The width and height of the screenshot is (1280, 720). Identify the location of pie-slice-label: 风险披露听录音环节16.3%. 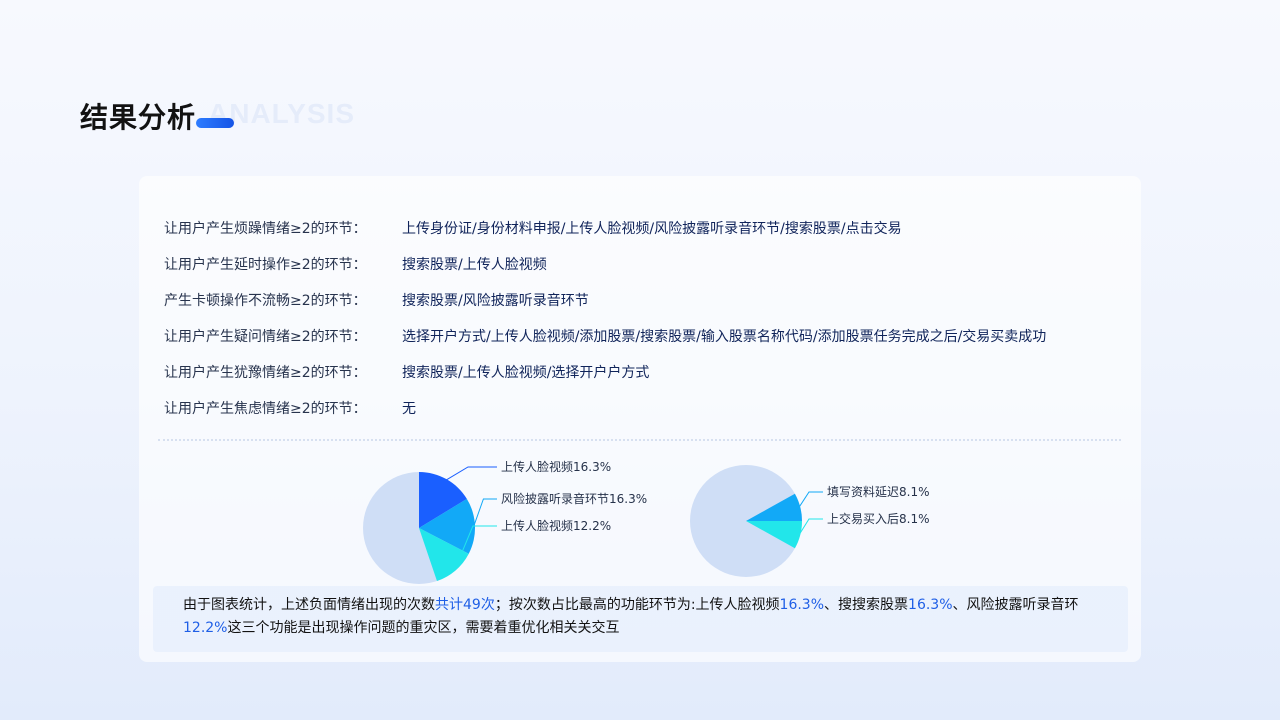
(574, 498).